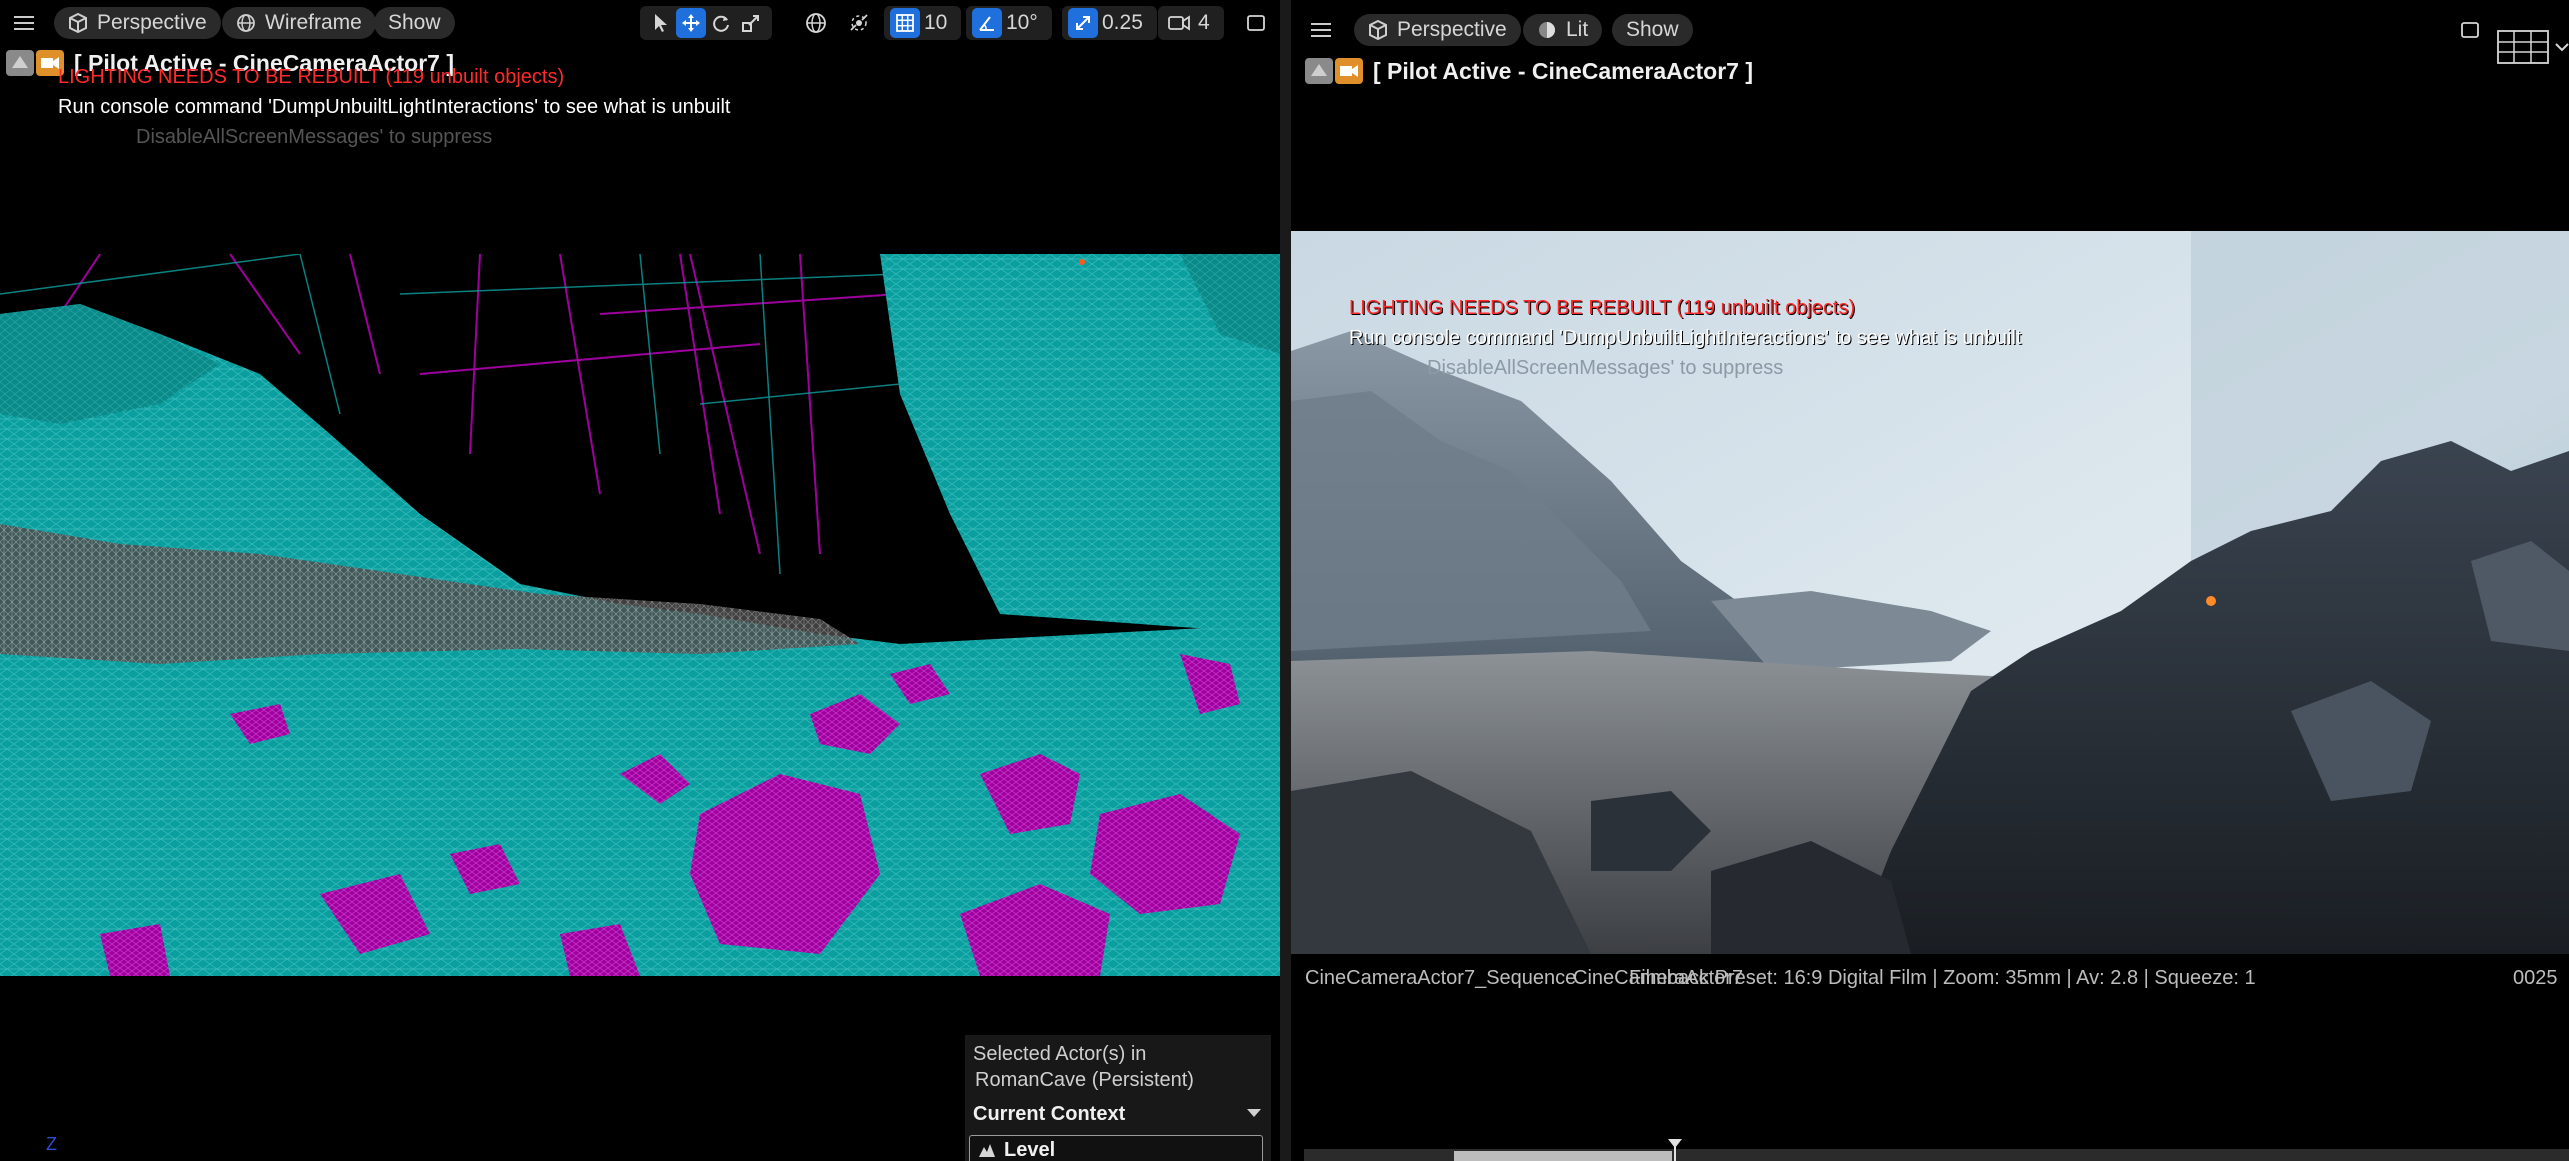  I want to click on view-type-button: Perspective, so click(137, 23).